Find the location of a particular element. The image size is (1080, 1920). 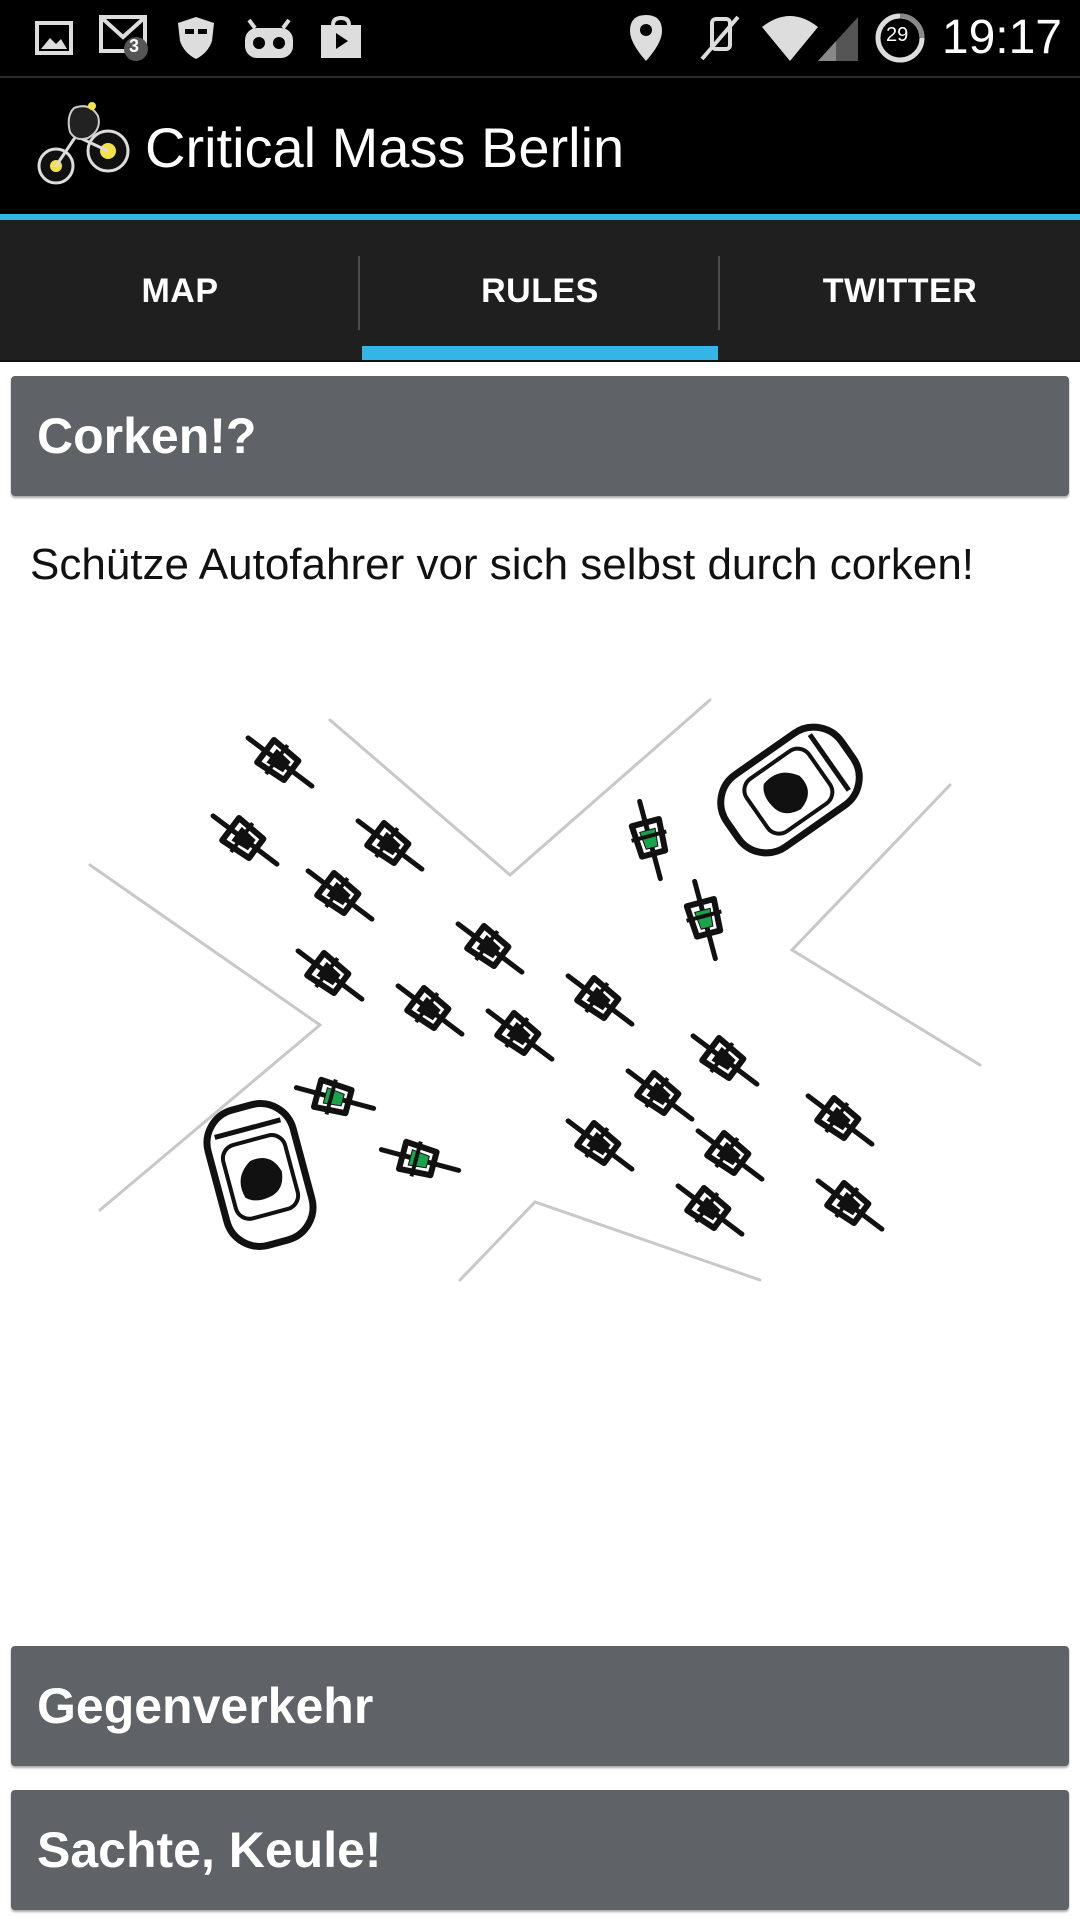

tab-twitter-label: TWITTER is located at coordinates (900, 290).